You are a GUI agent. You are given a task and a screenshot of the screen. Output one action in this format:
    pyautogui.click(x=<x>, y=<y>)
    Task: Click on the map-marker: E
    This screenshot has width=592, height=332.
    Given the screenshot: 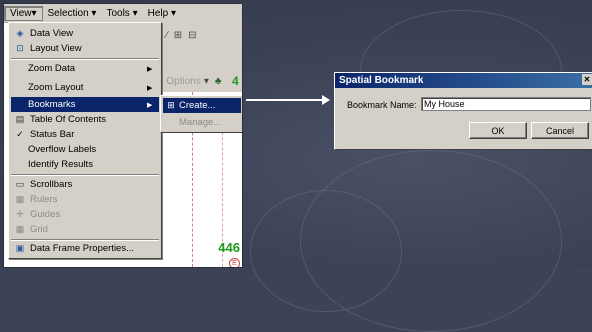 What is the action you would take?
    pyautogui.click(x=234, y=262)
    